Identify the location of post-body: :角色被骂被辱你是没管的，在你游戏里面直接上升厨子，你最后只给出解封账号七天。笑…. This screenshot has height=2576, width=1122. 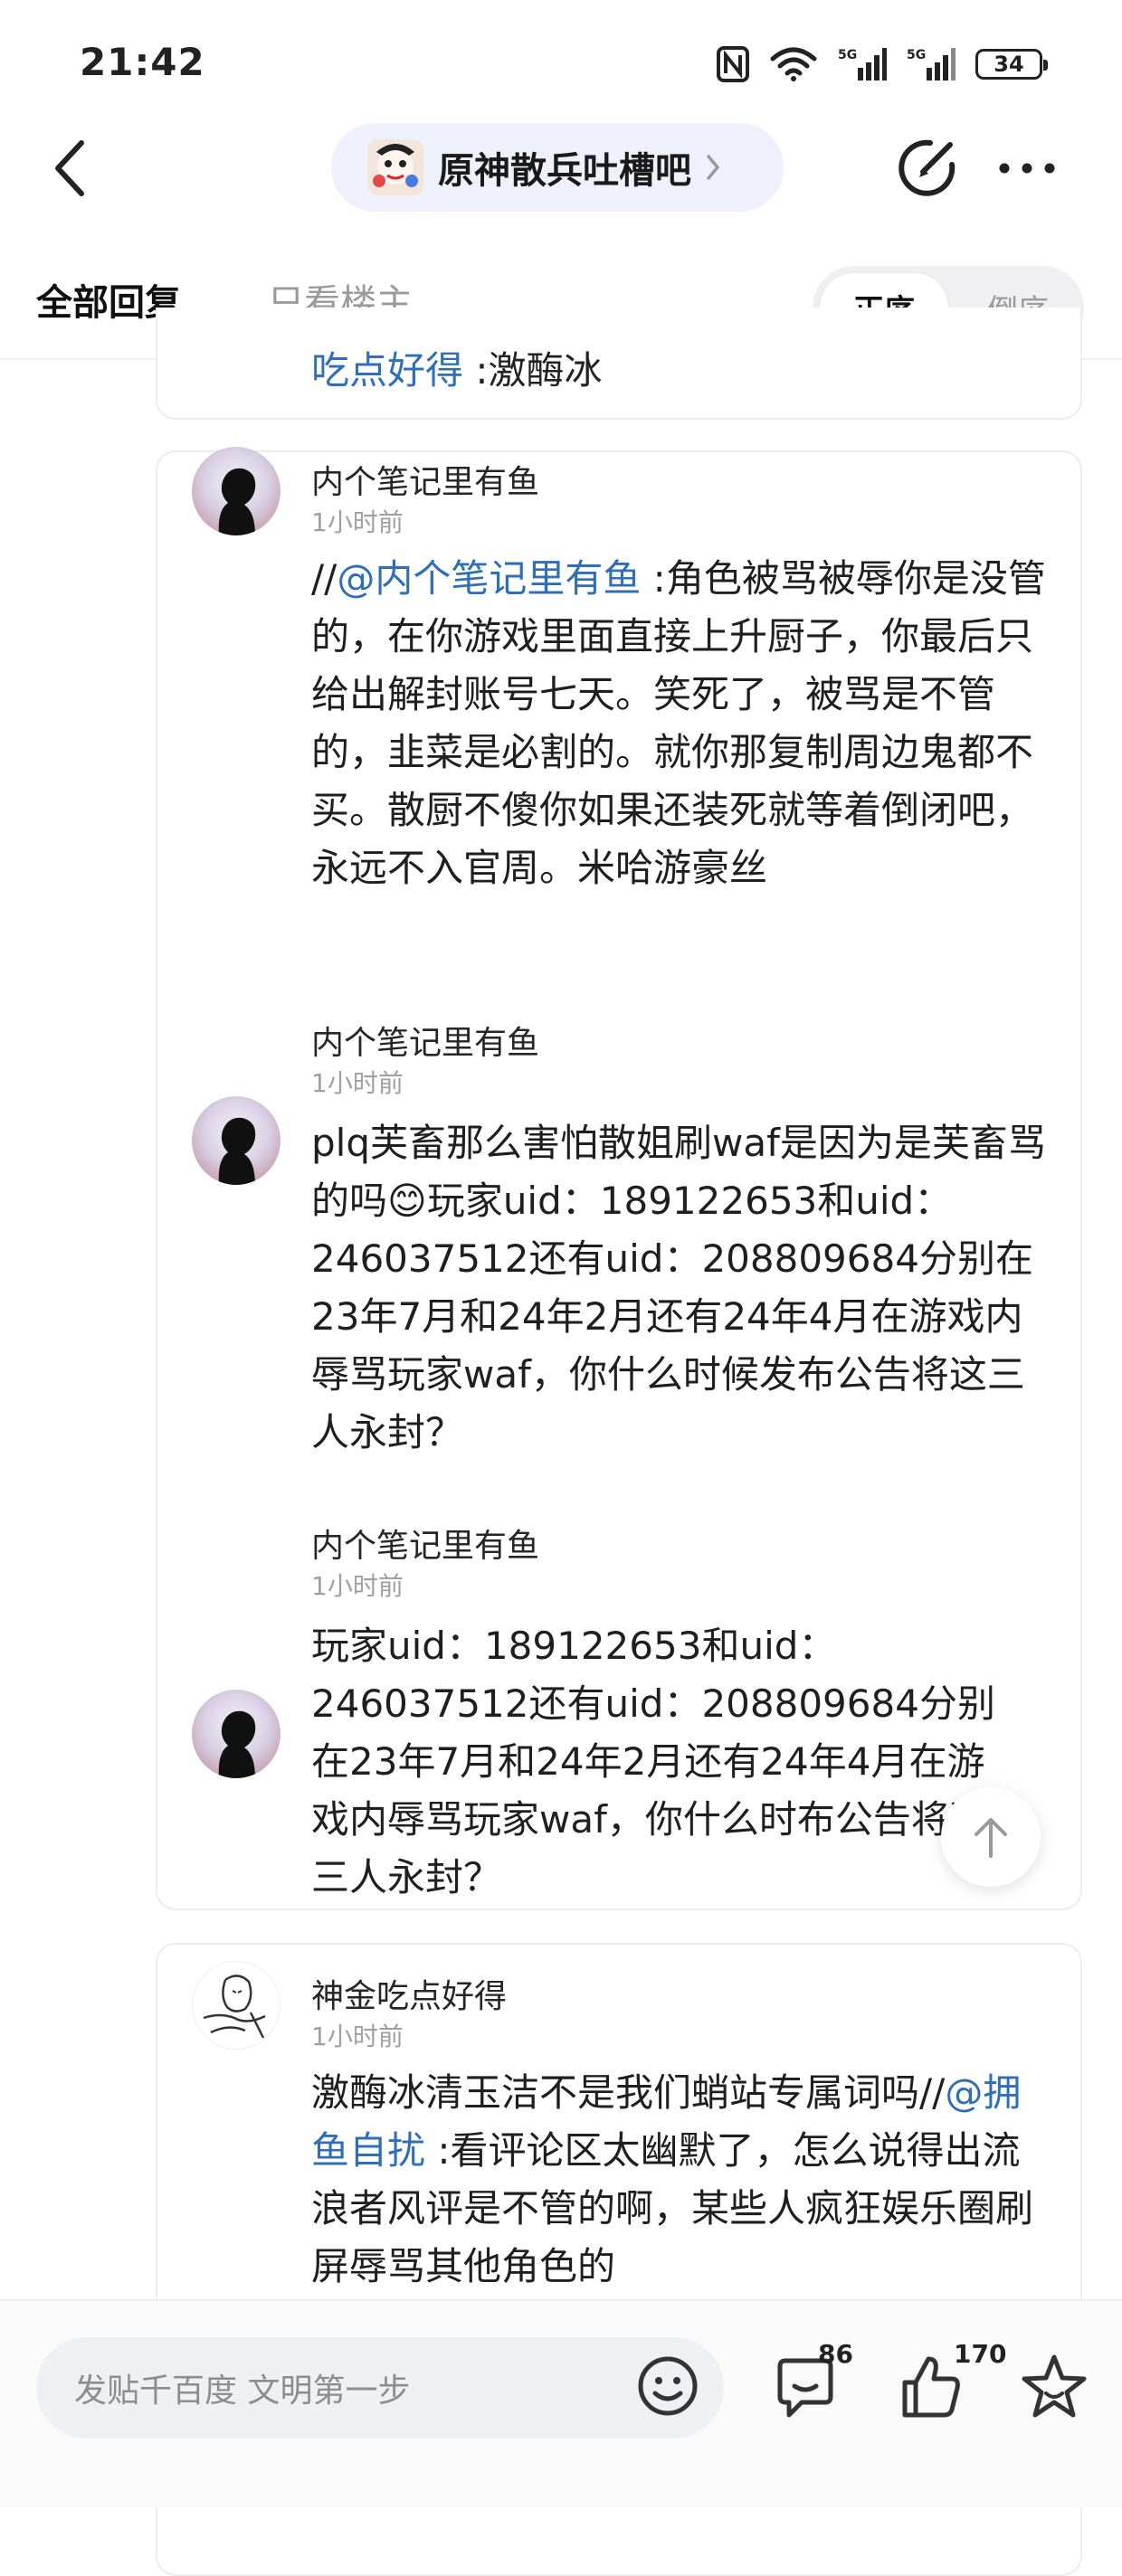
(678, 723).